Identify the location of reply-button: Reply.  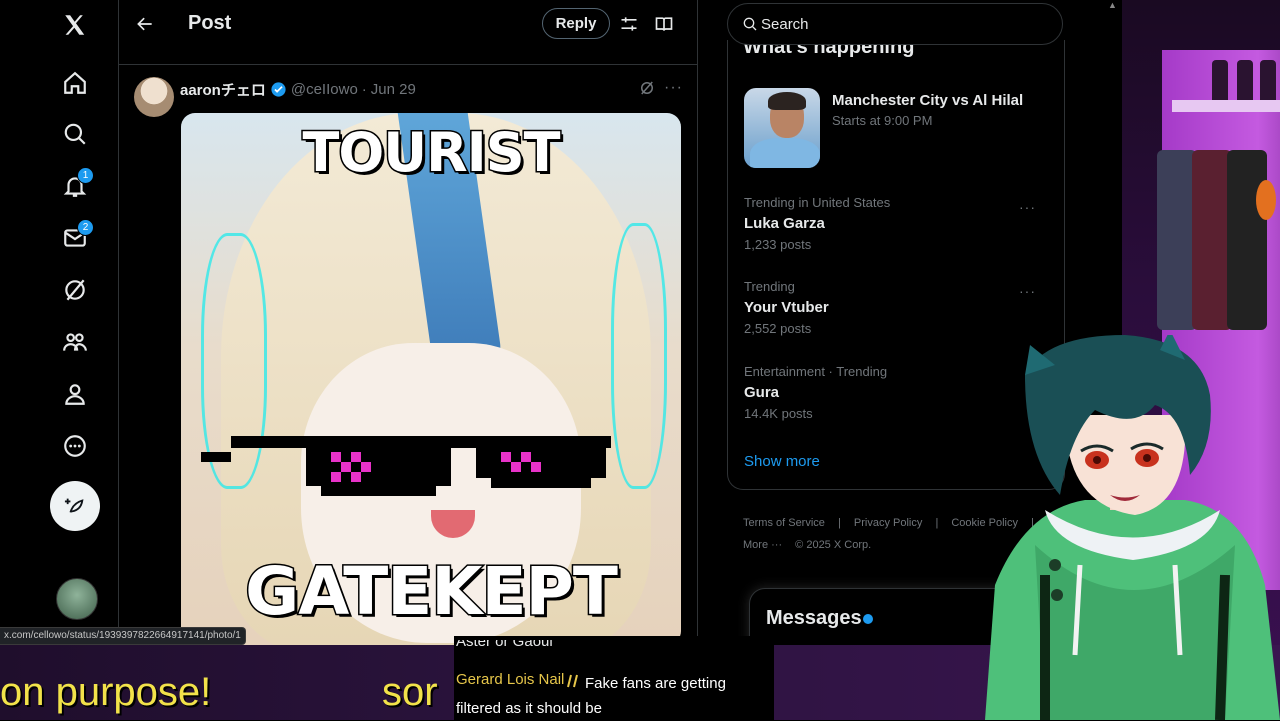
(576, 23).